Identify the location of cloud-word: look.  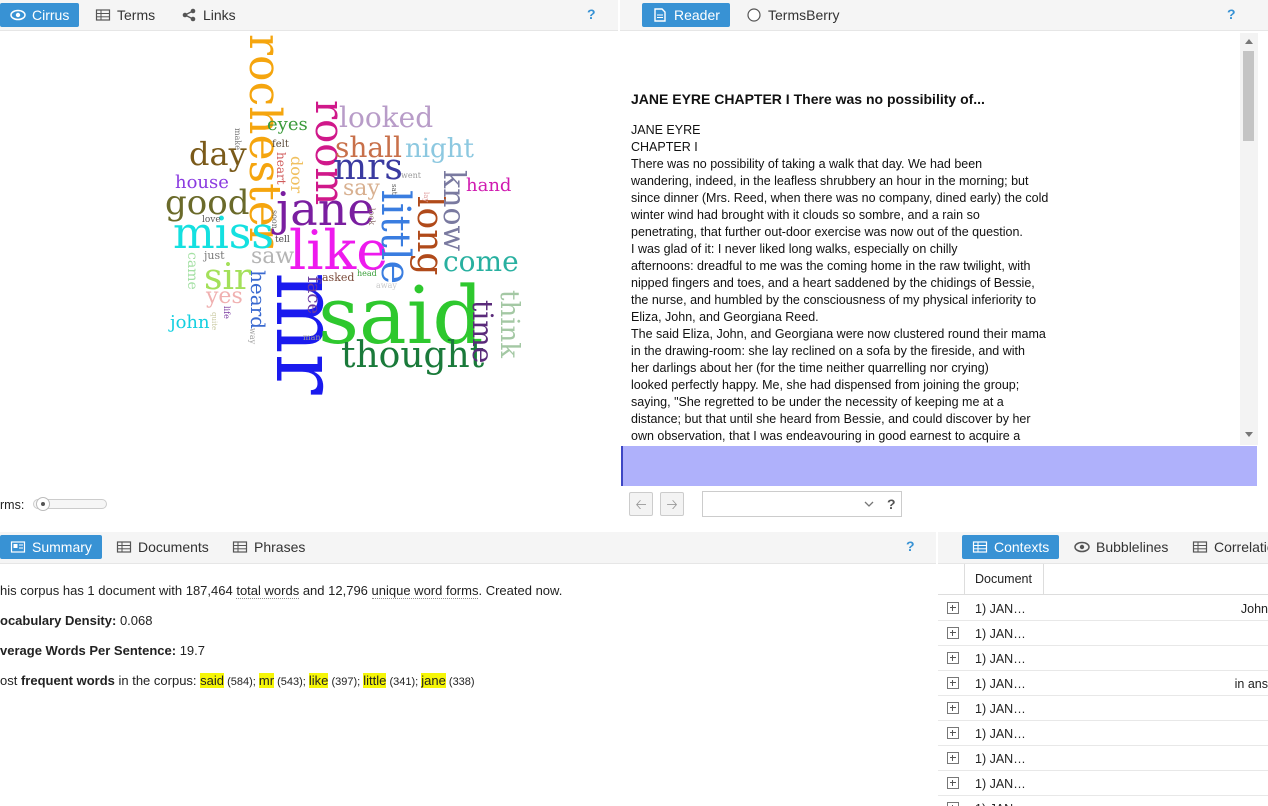
(371, 216).